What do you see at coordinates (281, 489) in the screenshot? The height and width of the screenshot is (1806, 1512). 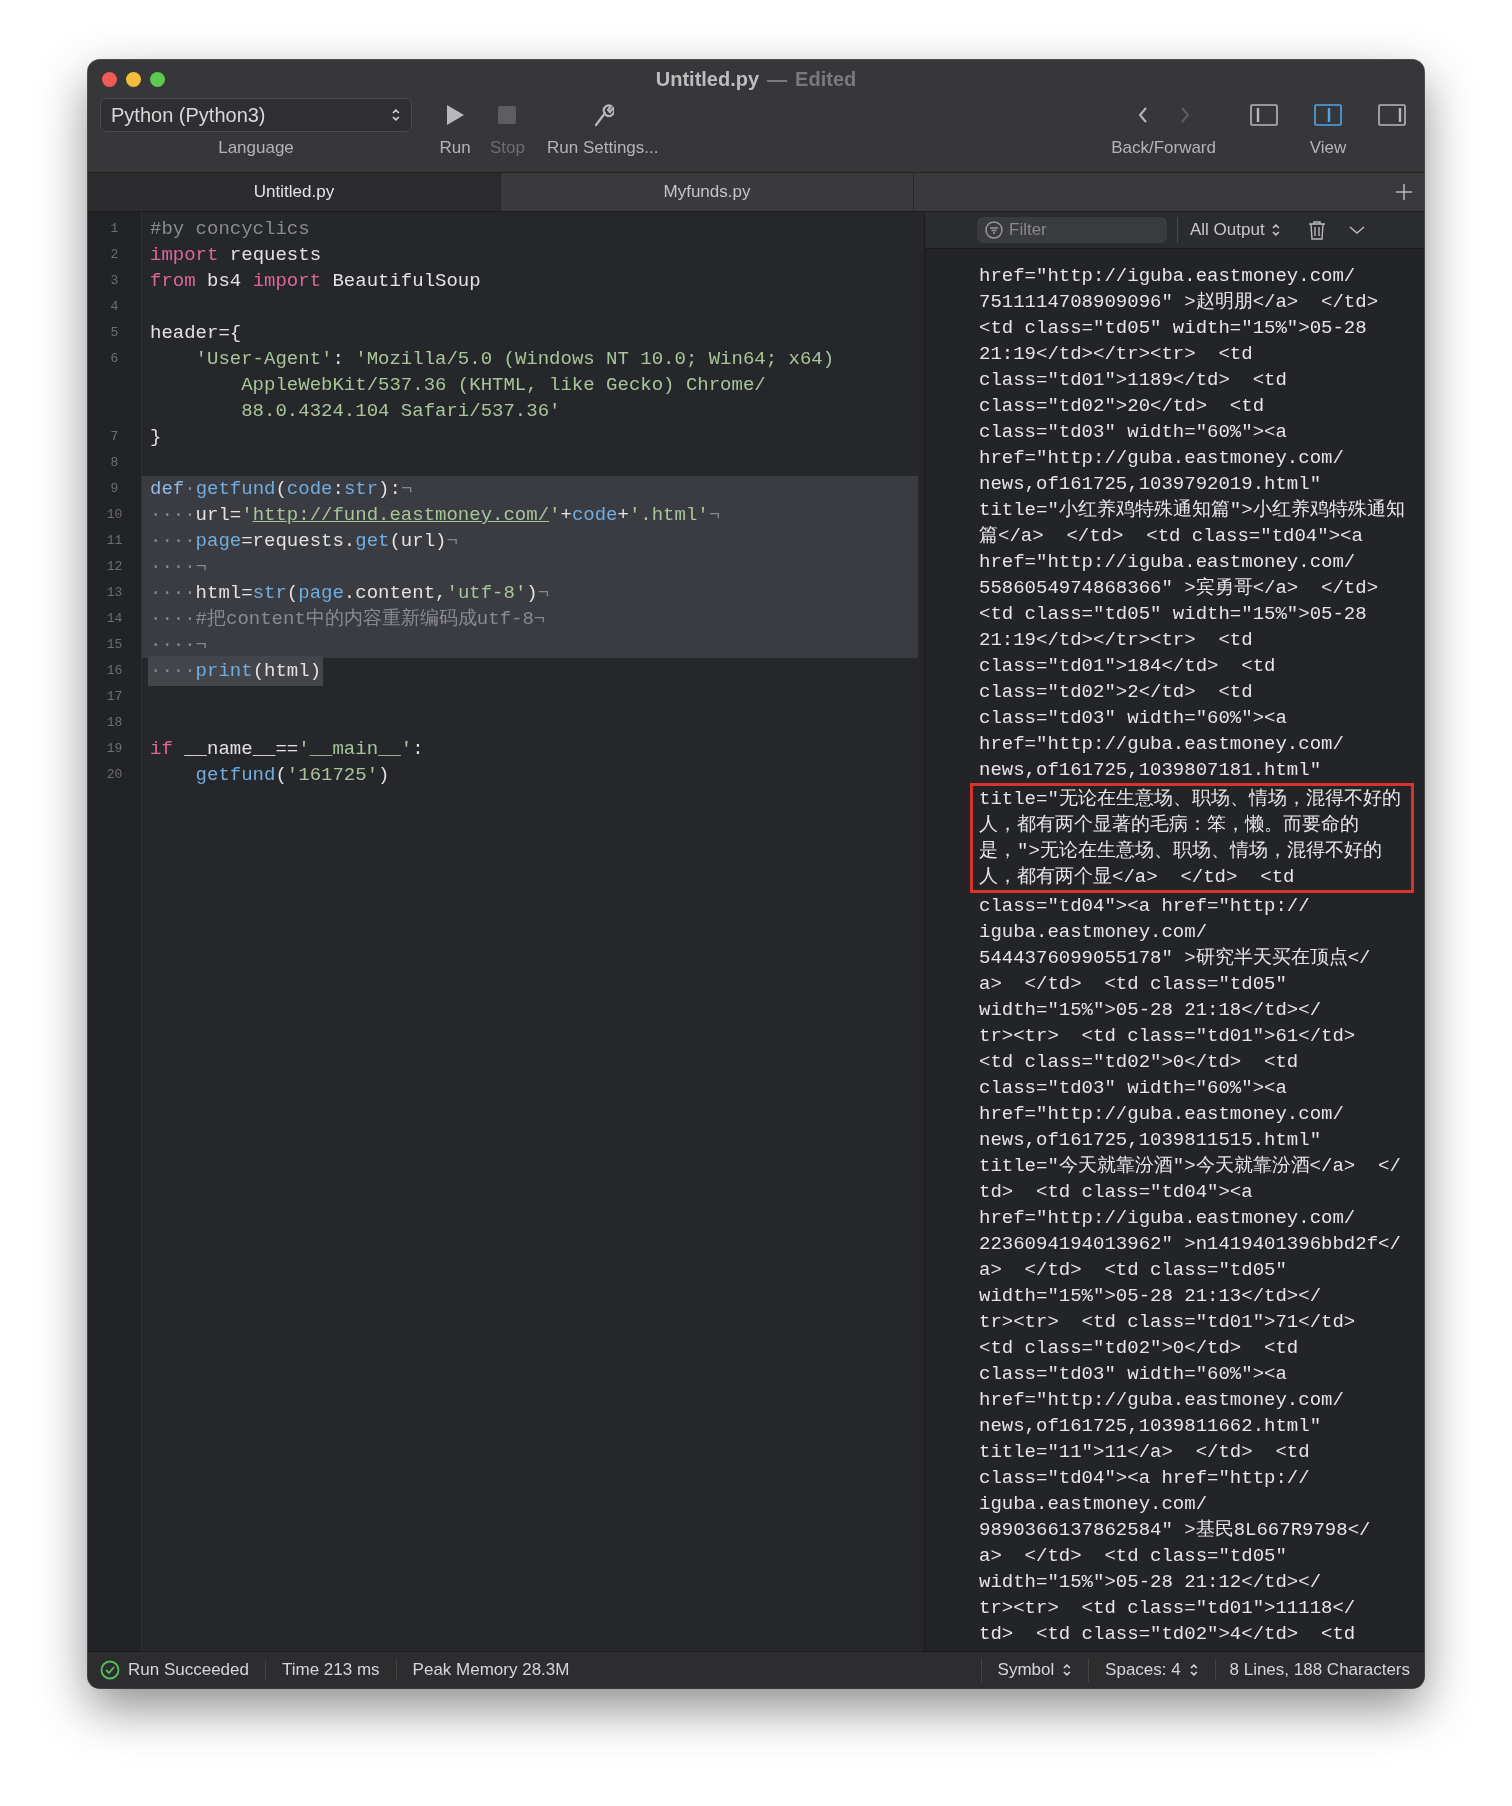 I see `code-line: def·getfund(code:str):¬` at bounding box center [281, 489].